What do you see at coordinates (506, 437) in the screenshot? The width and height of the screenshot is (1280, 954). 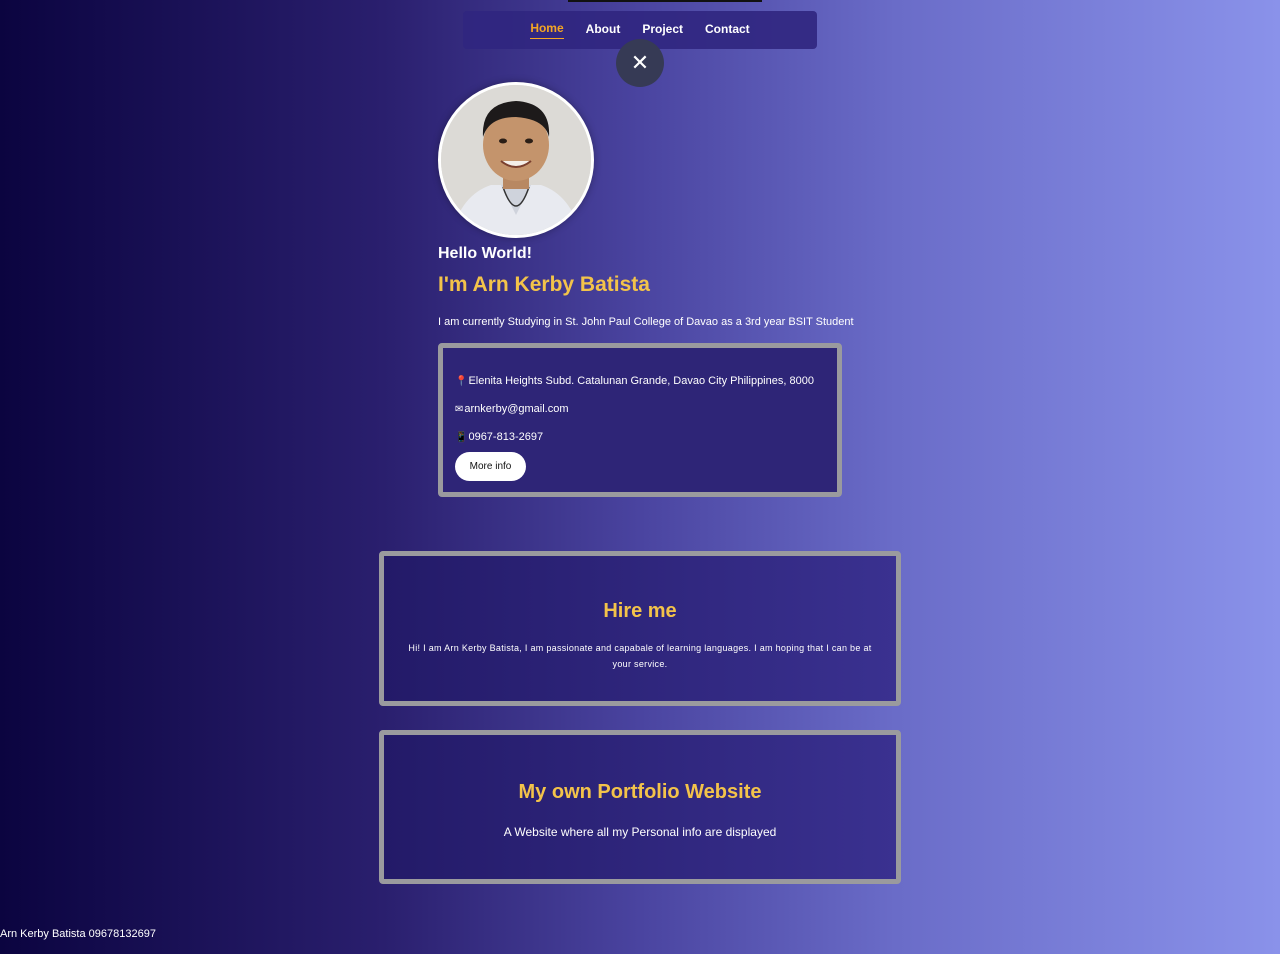 I see `phone-text: 0967-813-2697` at bounding box center [506, 437].